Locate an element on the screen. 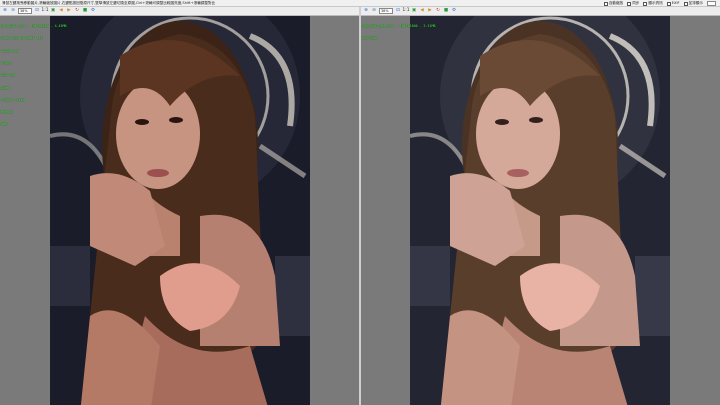 This screenshot has height=405, width=720. left-toolbar: ⊕ ⊖ 38% ⊡ 1:1 ▣ ◀ ▶ ↻ ■ ⚙ is located at coordinates (179, 11).